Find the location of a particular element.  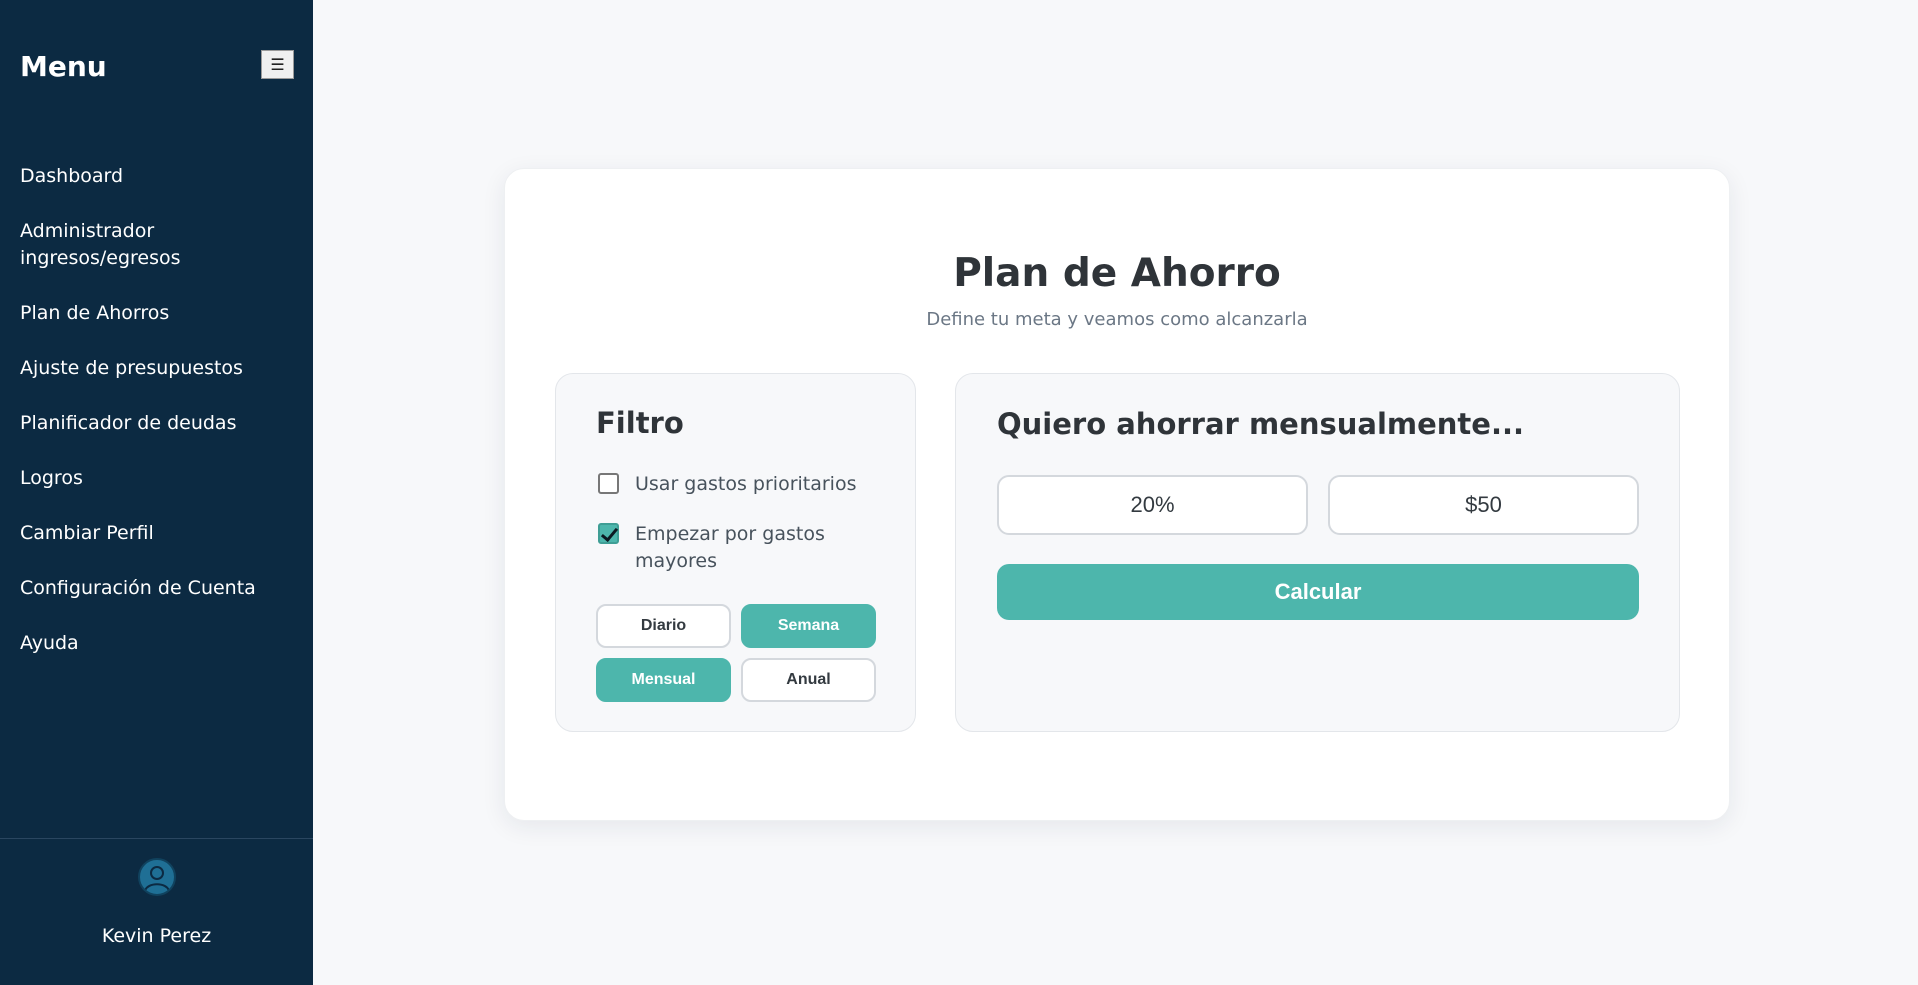

sidebar-item-change-profile: Cambiar Perfil is located at coordinates (160, 533).